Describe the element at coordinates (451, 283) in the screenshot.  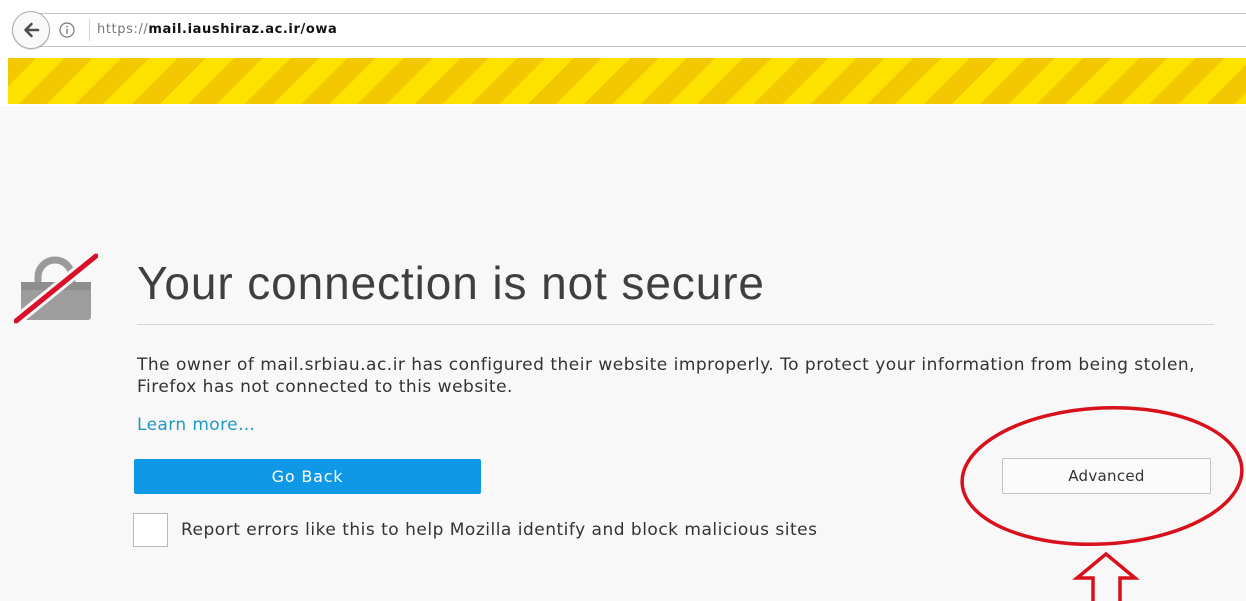
I see `page-title: Your connection is not secure` at that location.